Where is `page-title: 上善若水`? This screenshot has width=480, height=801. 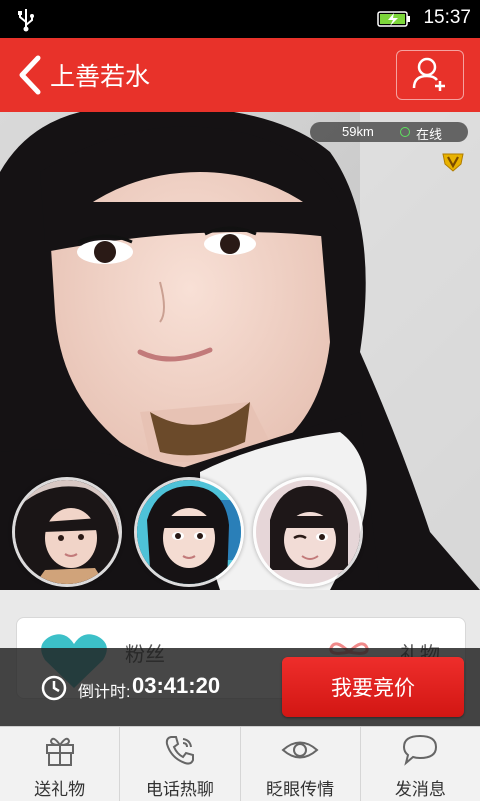 page-title: 上善若水 is located at coordinates (100, 77).